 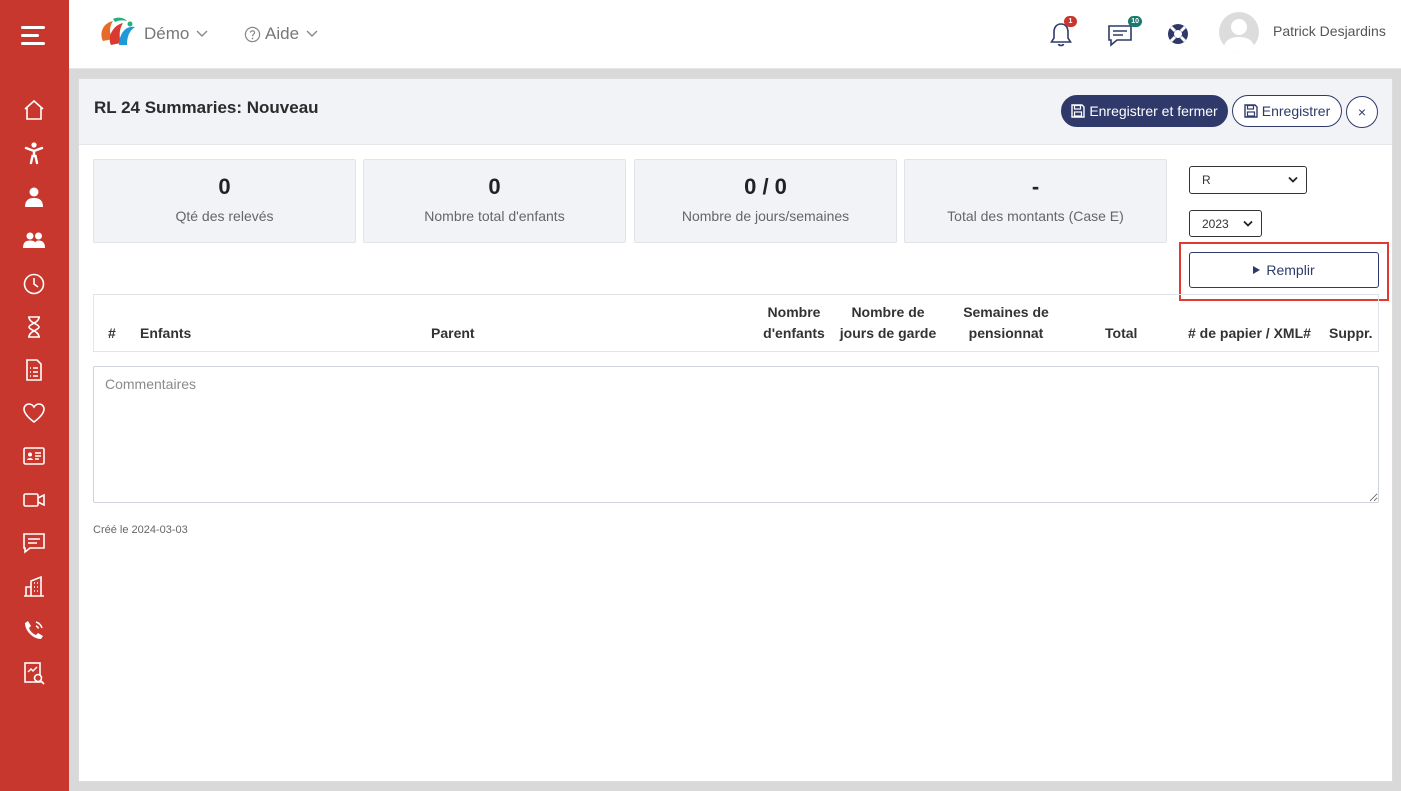 I want to click on support-button, so click(x=1178, y=34).